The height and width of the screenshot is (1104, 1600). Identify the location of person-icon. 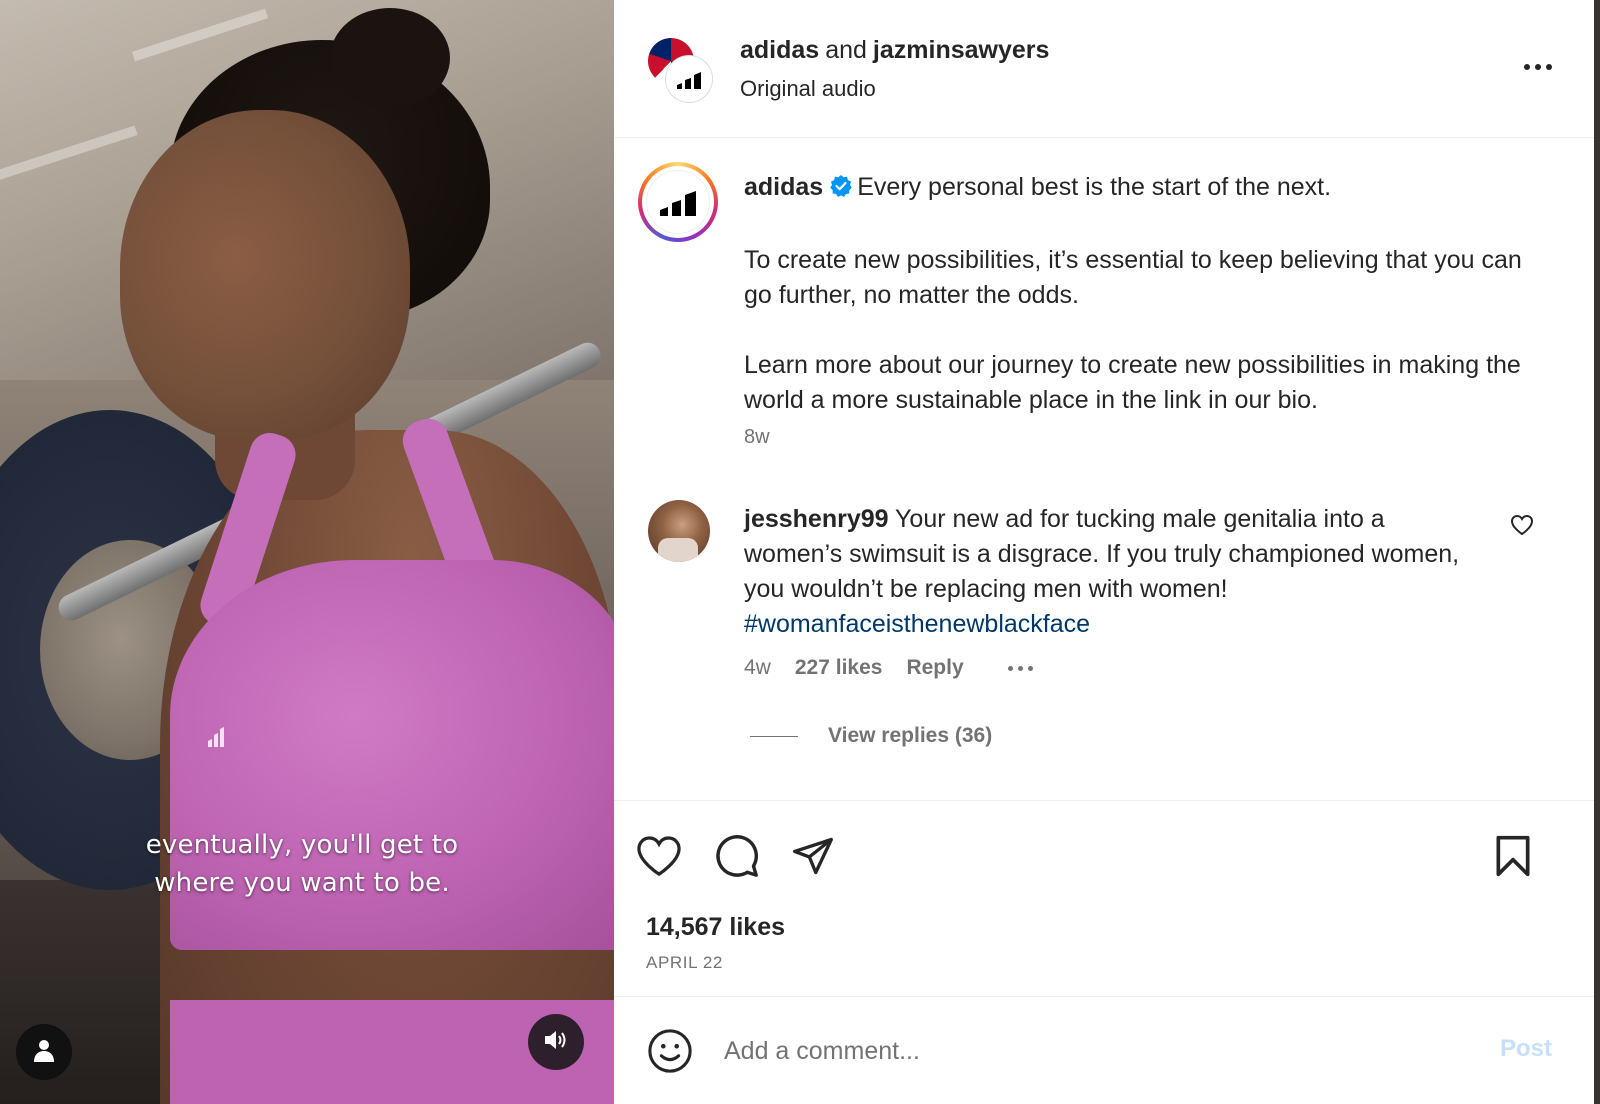
(44, 1052).